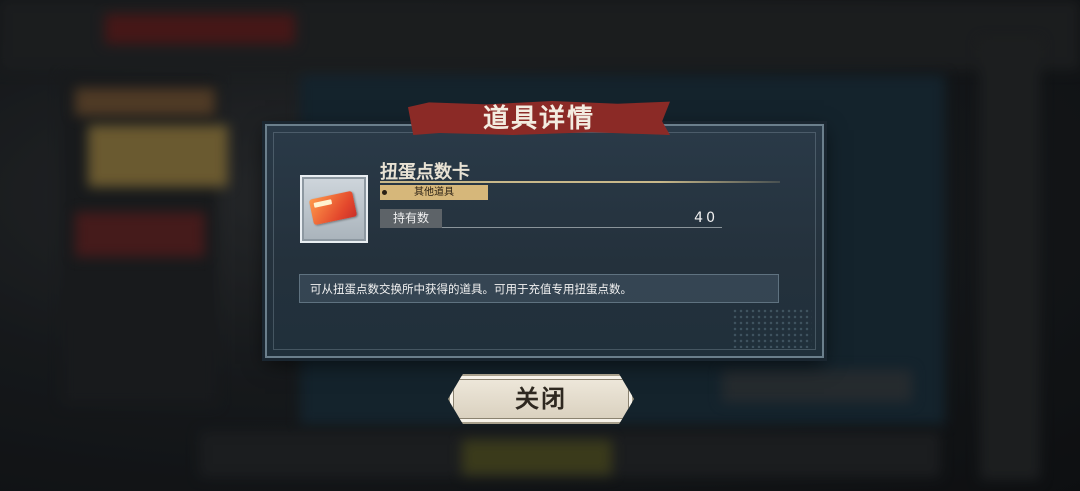 The image size is (1080, 491). I want to click on dialog-title: 道具详情, so click(538, 119).